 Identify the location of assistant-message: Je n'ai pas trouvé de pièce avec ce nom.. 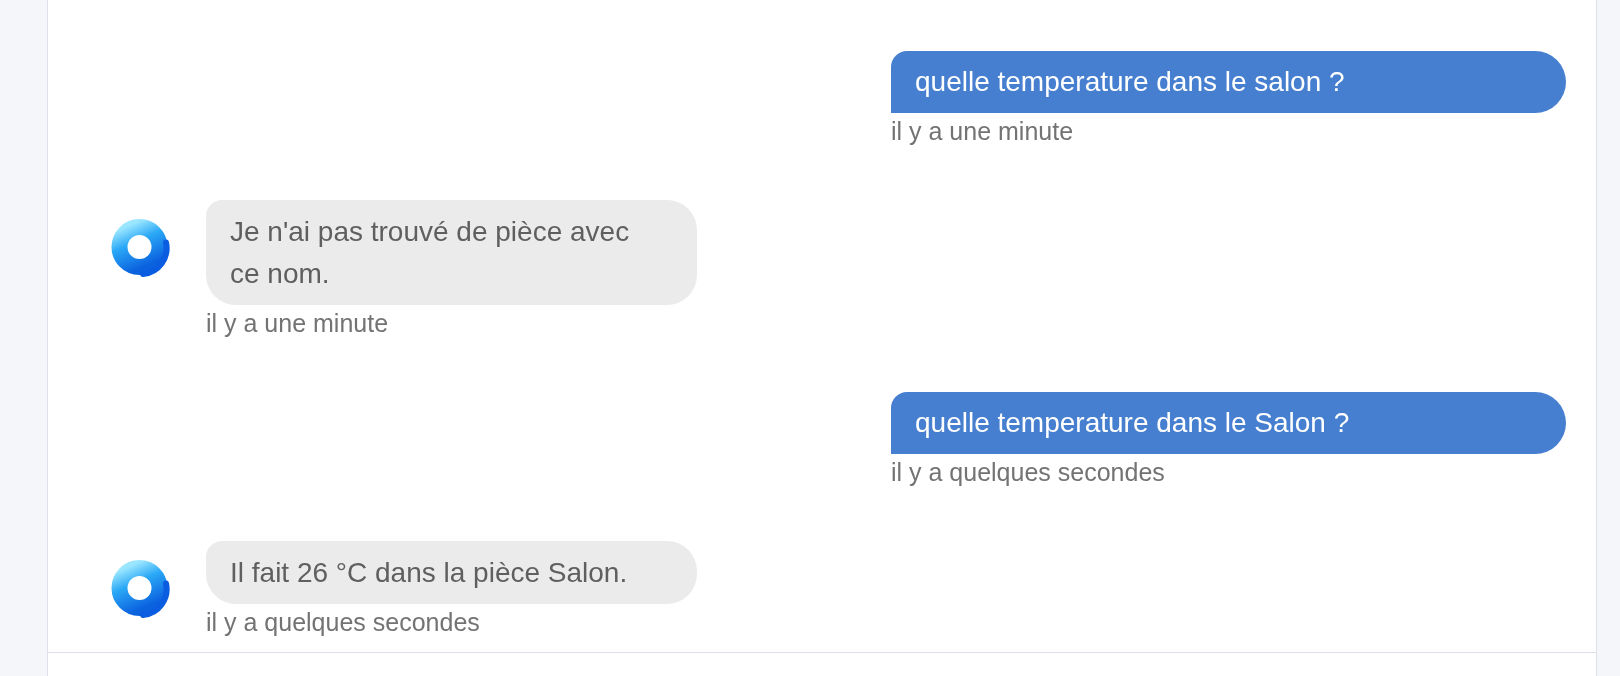
(451, 252).